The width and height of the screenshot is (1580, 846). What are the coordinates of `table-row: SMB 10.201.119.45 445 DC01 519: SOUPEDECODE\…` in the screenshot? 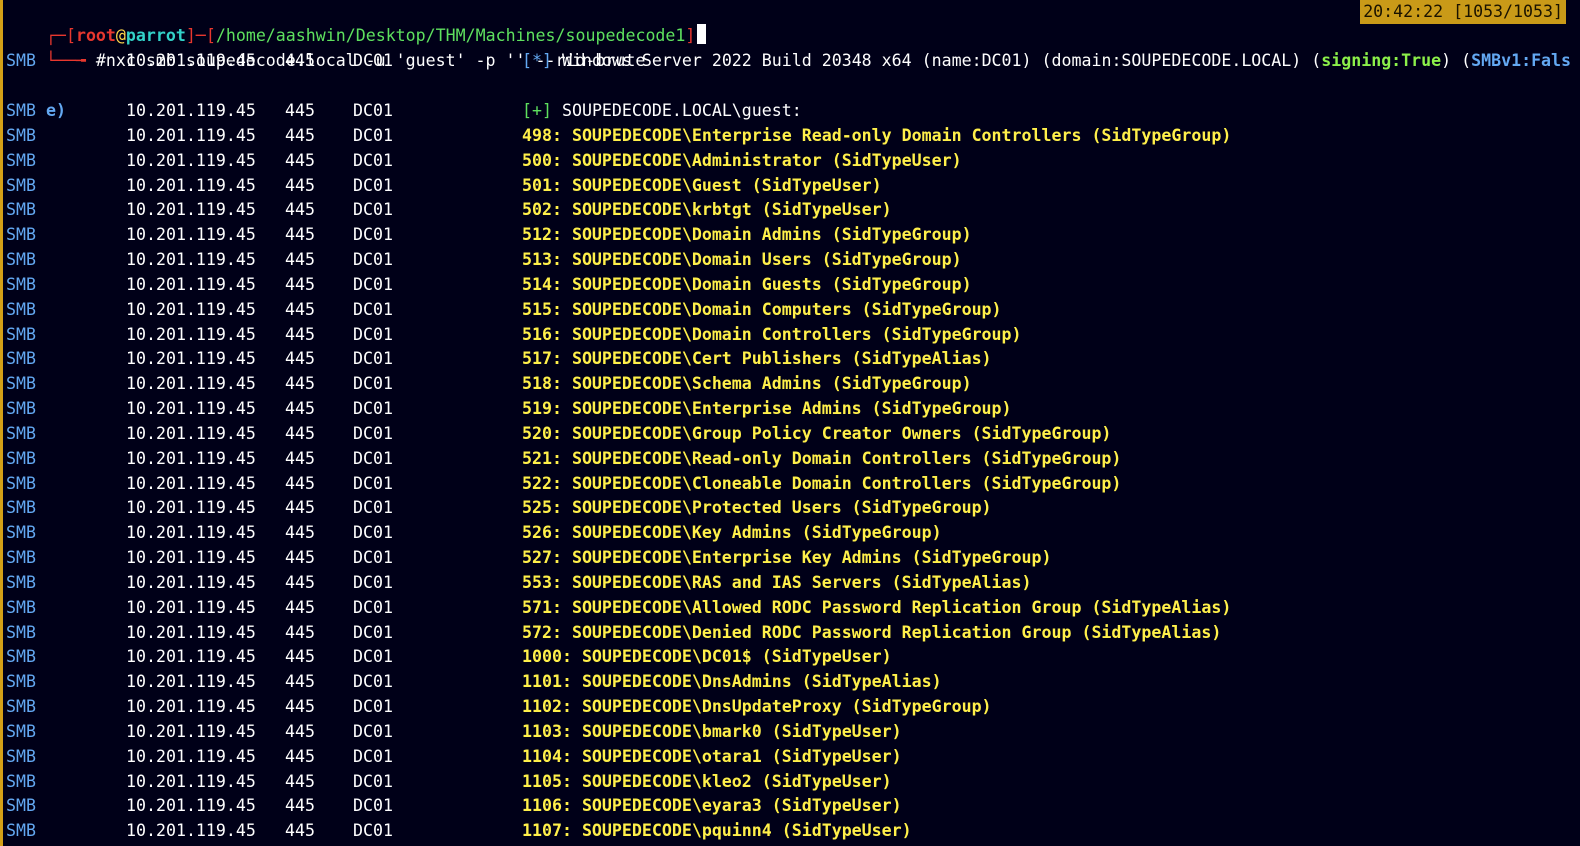 It's located at (791, 408).